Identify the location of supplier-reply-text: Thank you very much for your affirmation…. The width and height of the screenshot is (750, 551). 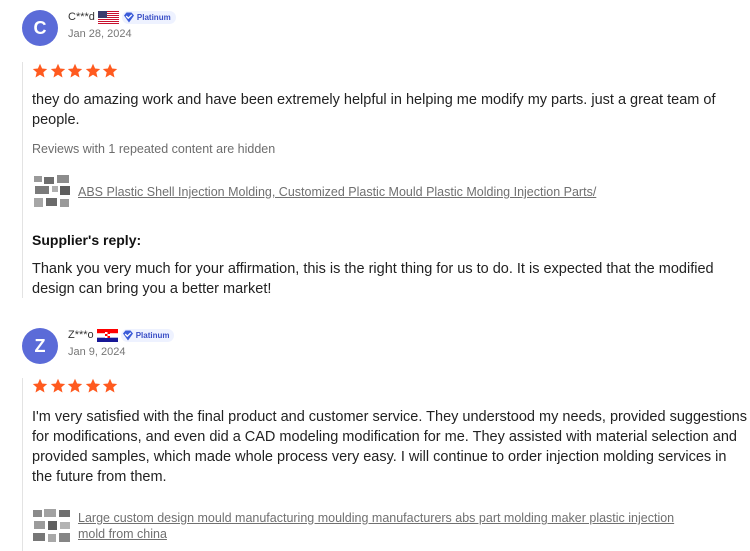
(373, 279).